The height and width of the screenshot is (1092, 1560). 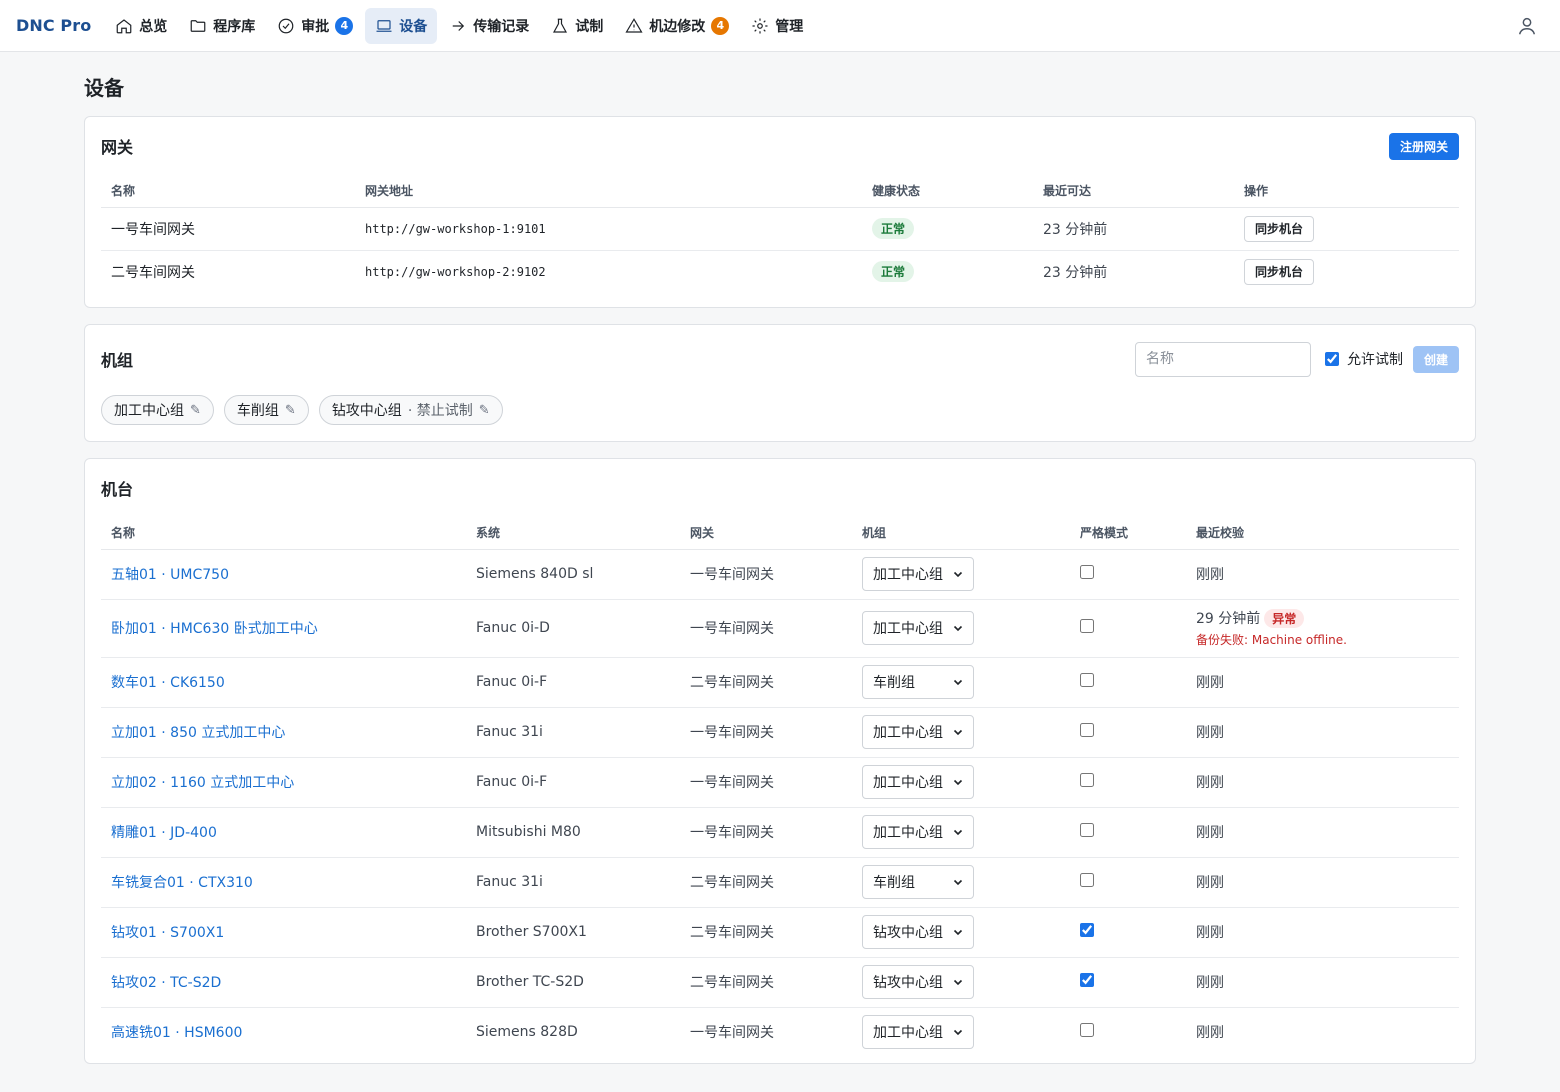 What do you see at coordinates (104, 88) in the screenshot?
I see `page-title: 设备` at bounding box center [104, 88].